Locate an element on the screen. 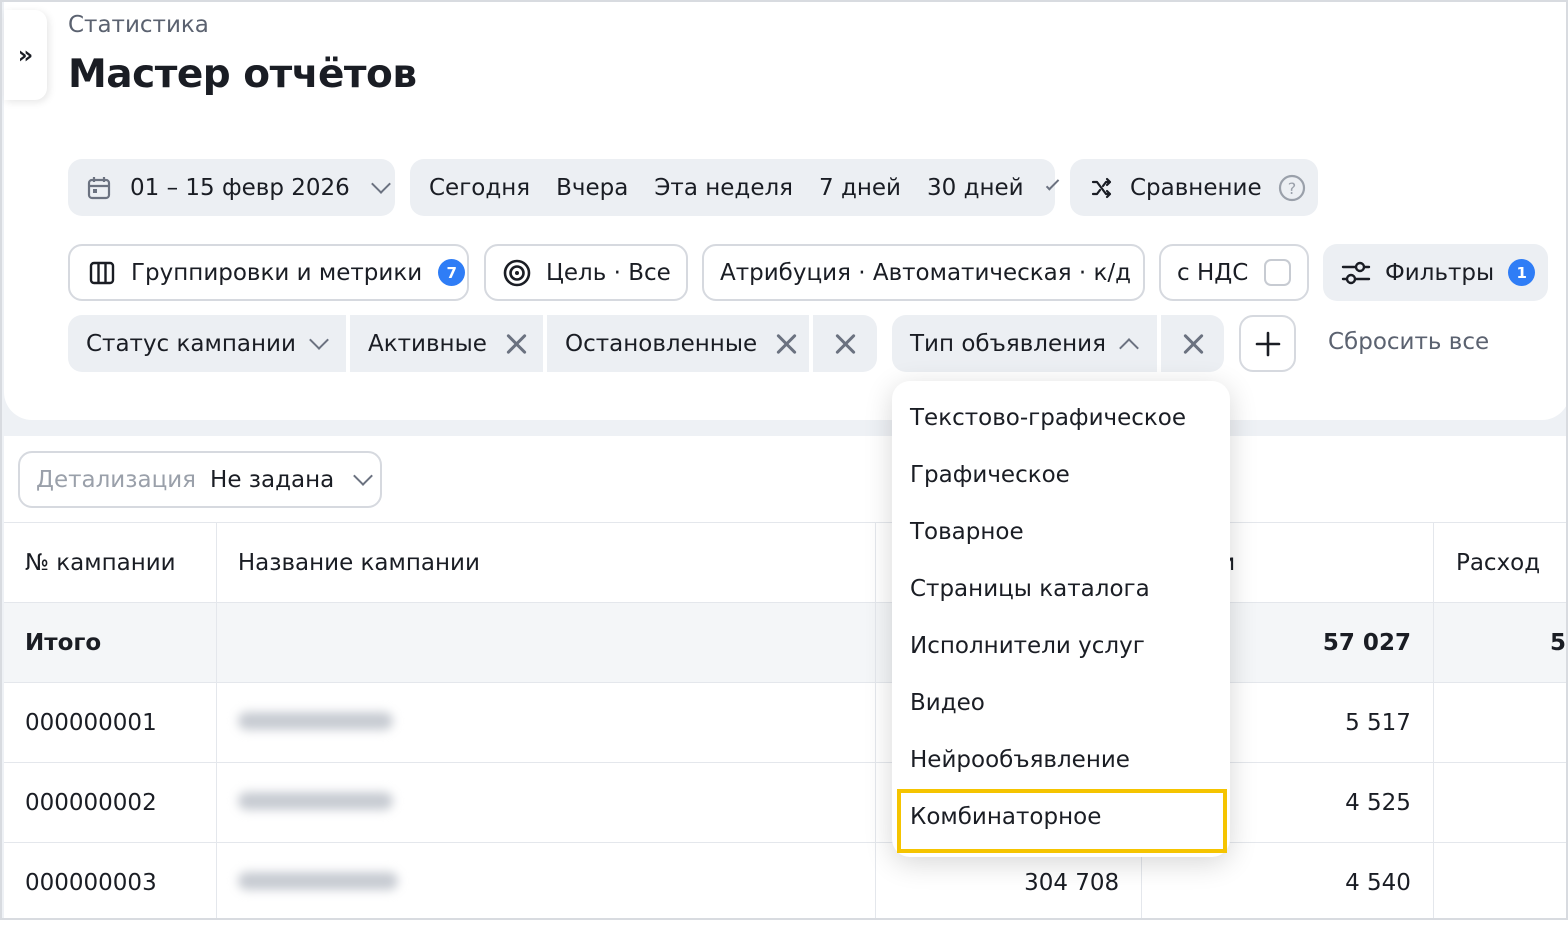 This screenshot has width=1568, height=934. ad-type-option-graphic: Графическое is located at coordinates (990, 475).